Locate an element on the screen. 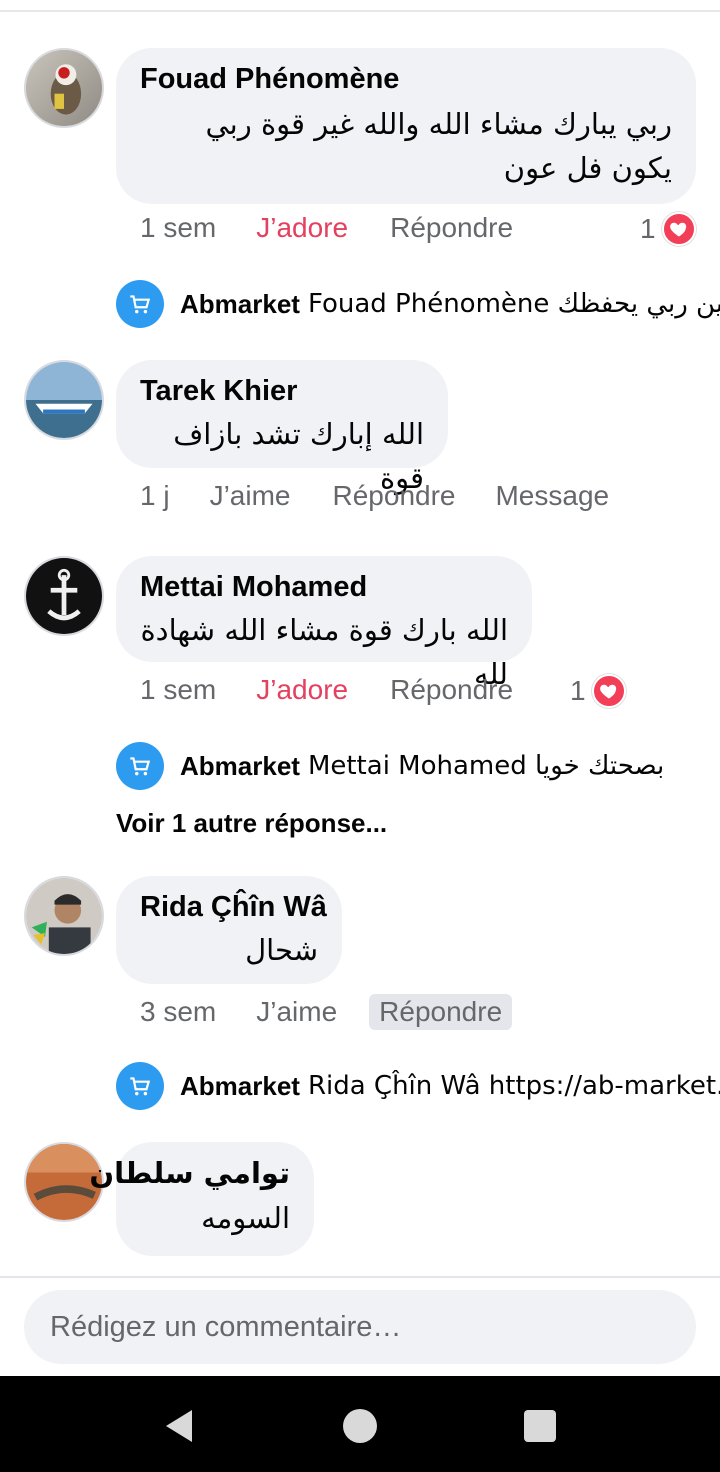  comment-author: Mettai Mohamed is located at coordinates (324, 587).